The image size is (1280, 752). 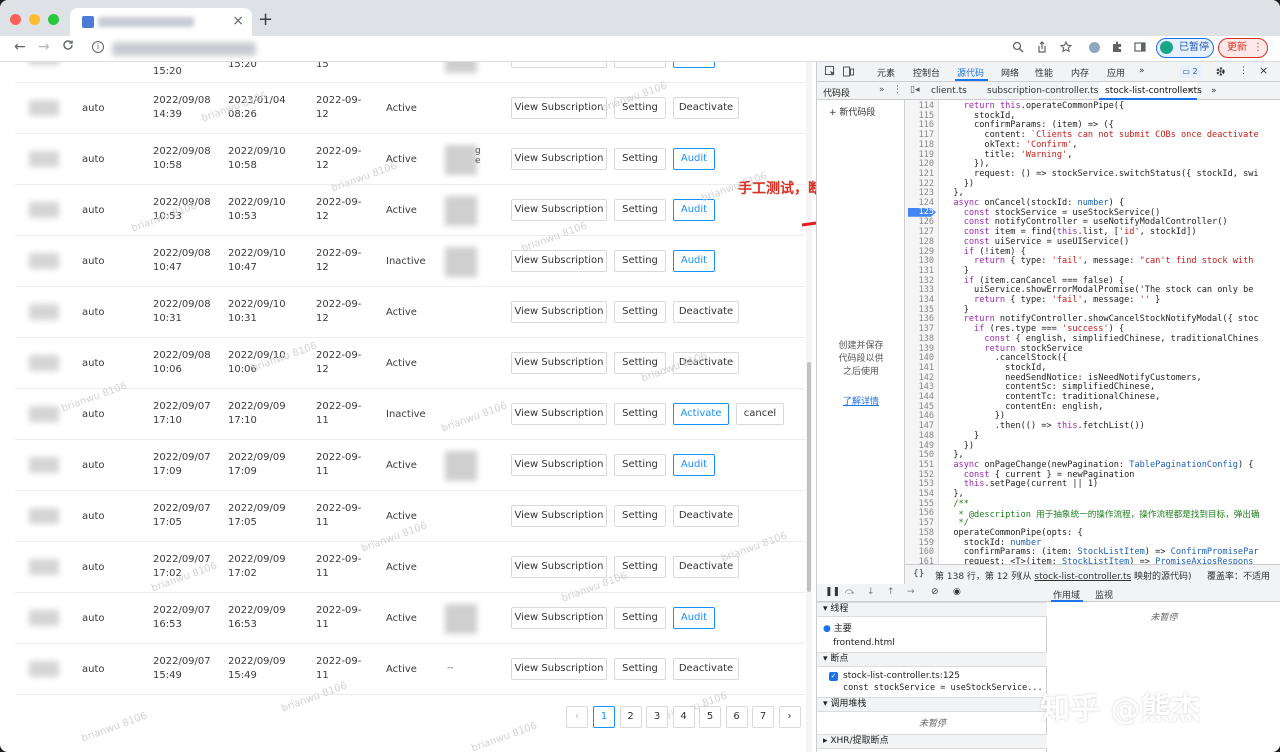 I want to click on devtools-tab-0: 元素, so click(x=886, y=72).